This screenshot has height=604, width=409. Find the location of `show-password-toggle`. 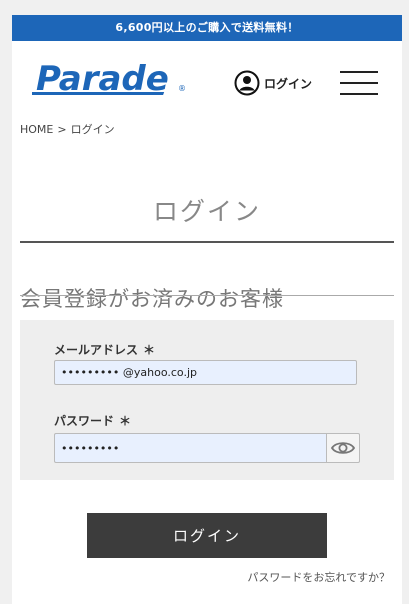

show-password-toggle is located at coordinates (343, 448).